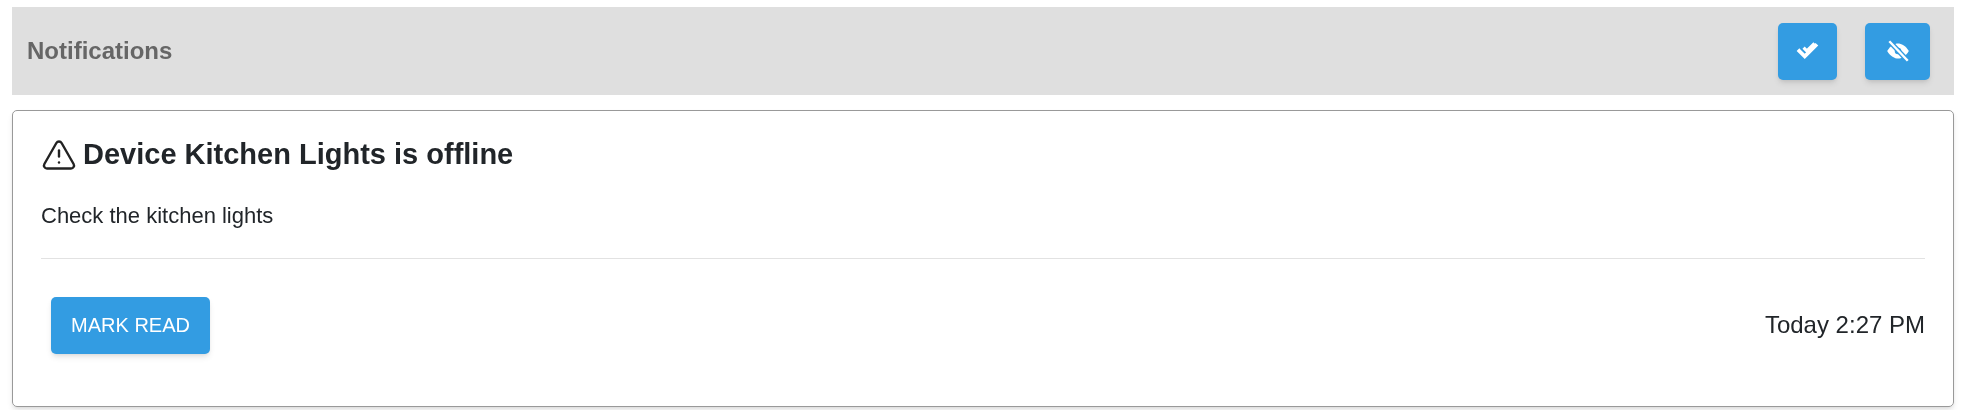  What do you see at coordinates (298, 154) in the screenshot?
I see `notification-title: Device Kitchen Lights is offline` at bounding box center [298, 154].